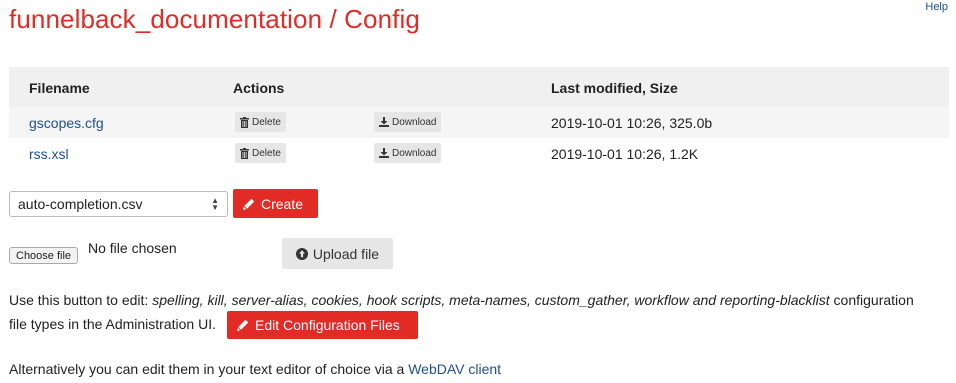 The width and height of the screenshot is (956, 383). What do you see at coordinates (132, 248) in the screenshot?
I see `file-status: No file chosen` at bounding box center [132, 248].